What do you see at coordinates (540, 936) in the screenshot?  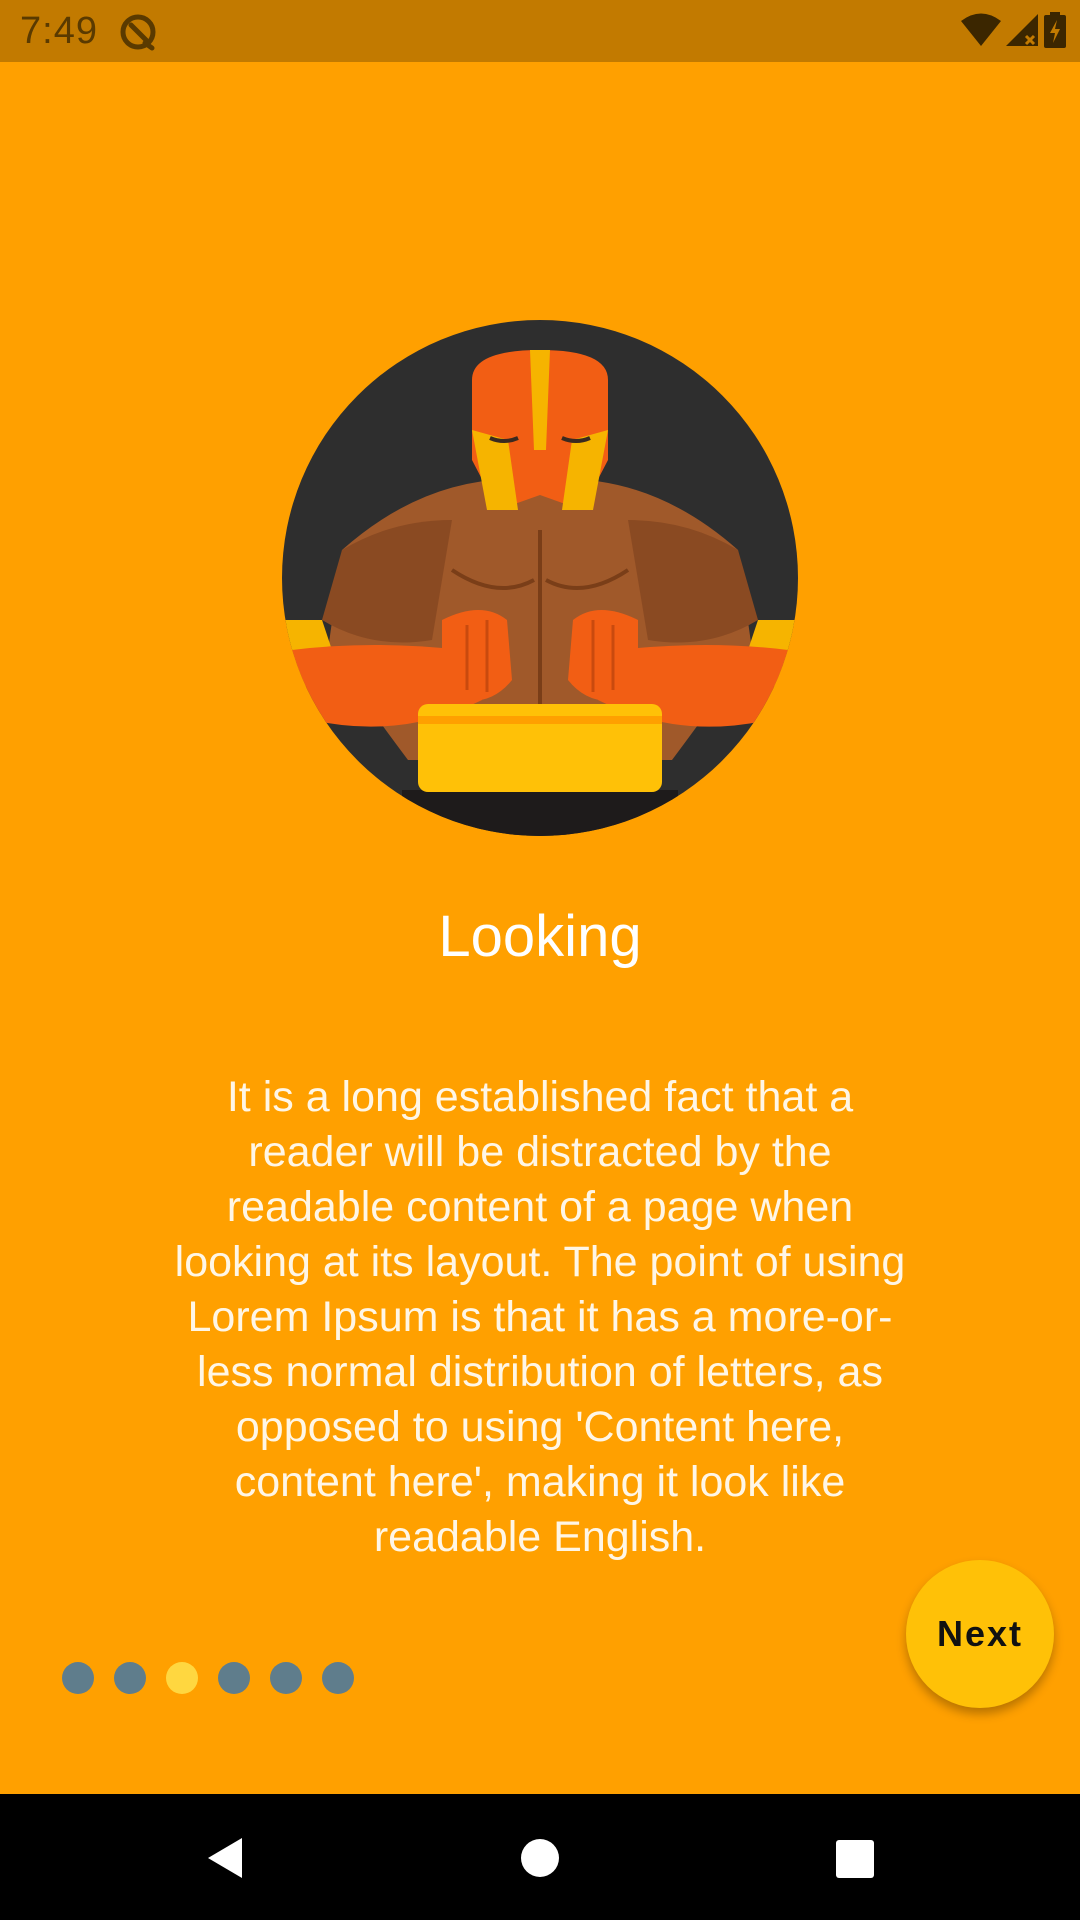 I see `onboarding-title: Looking` at bounding box center [540, 936].